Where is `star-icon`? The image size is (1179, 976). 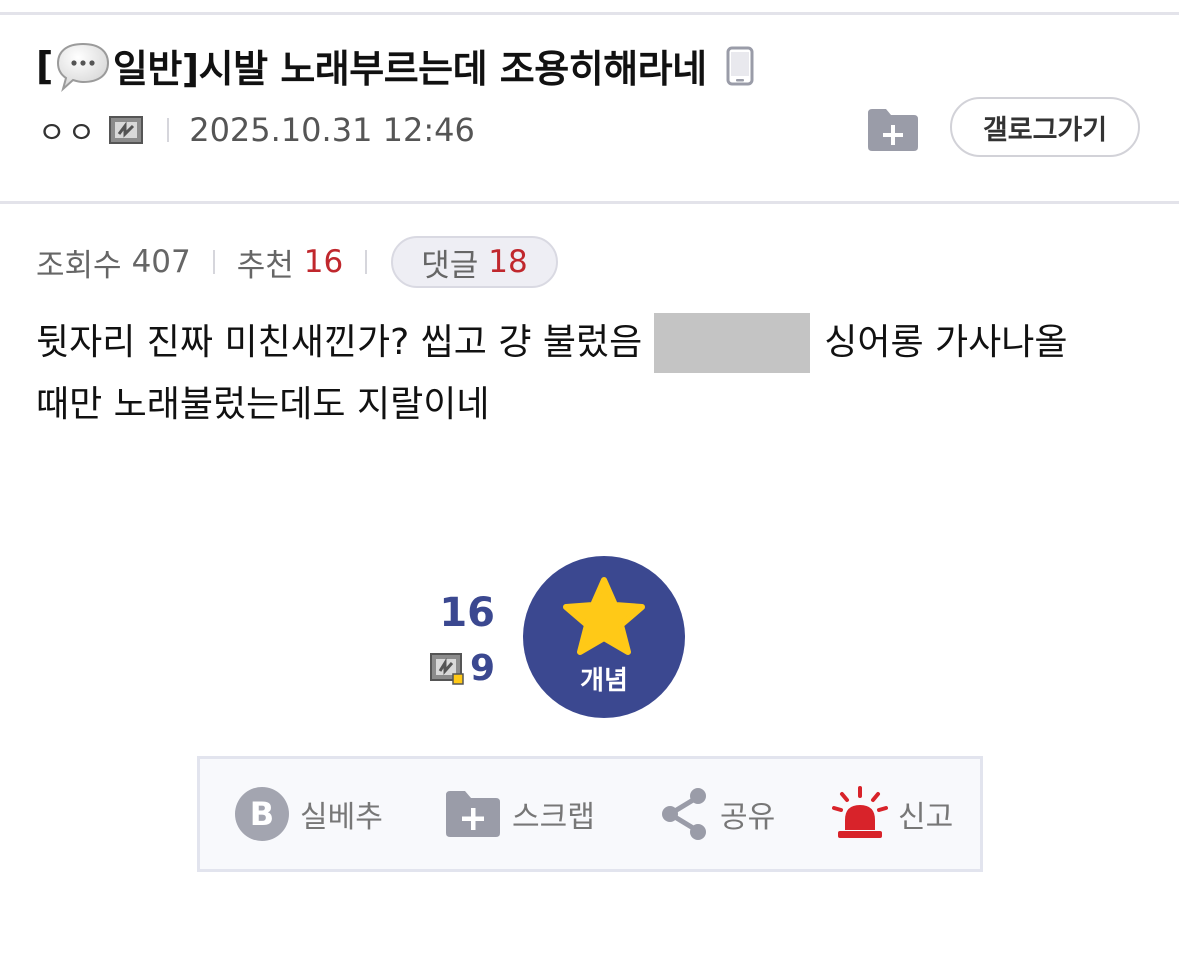
star-icon is located at coordinates (604, 616).